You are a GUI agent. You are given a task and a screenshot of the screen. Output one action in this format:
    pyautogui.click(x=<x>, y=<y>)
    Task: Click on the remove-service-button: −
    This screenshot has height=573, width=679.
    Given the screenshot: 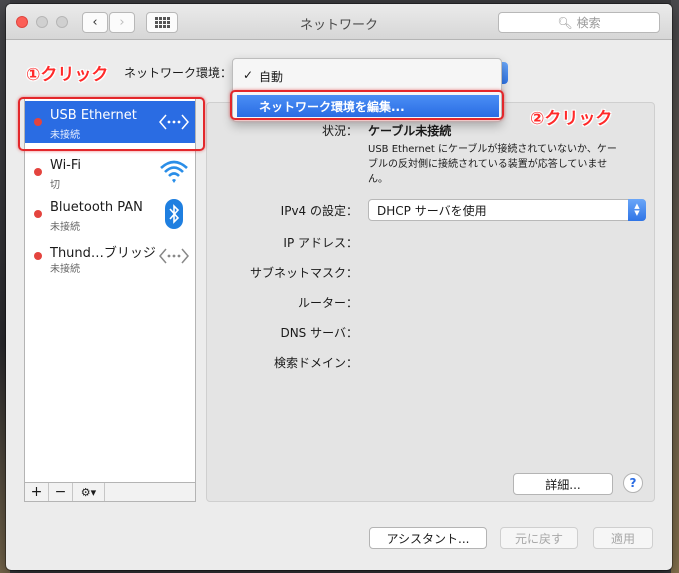 What is the action you would take?
    pyautogui.click(x=61, y=492)
    